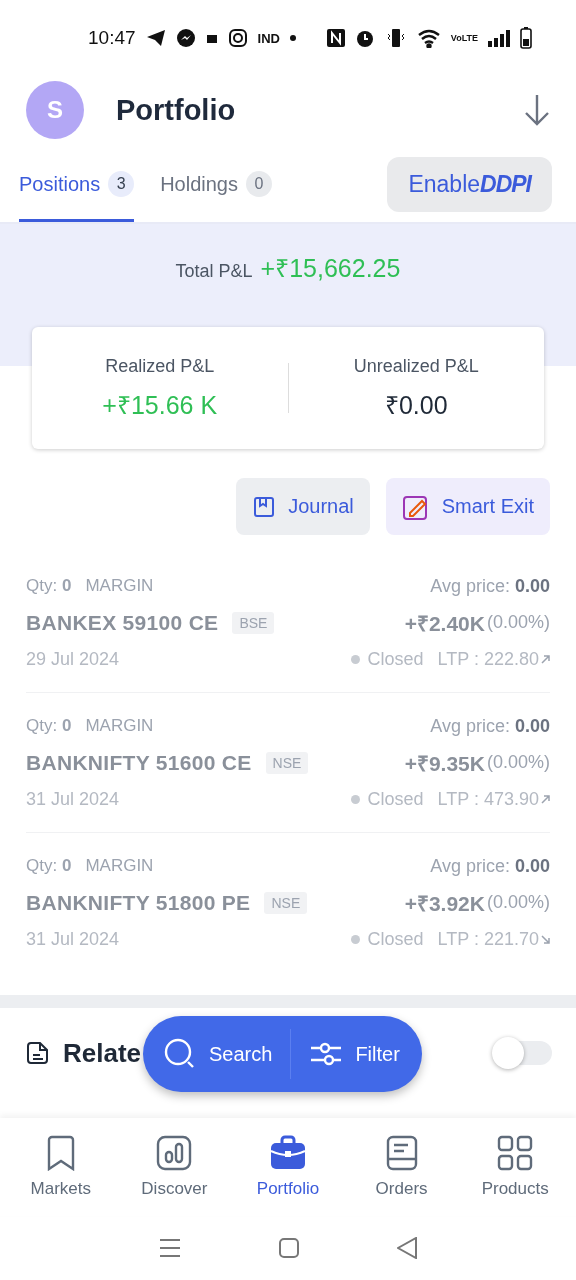 The width and height of the screenshot is (576, 1280). Describe the element at coordinates (264, 506) in the screenshot. I see `bookmark-page-icon` at that location.